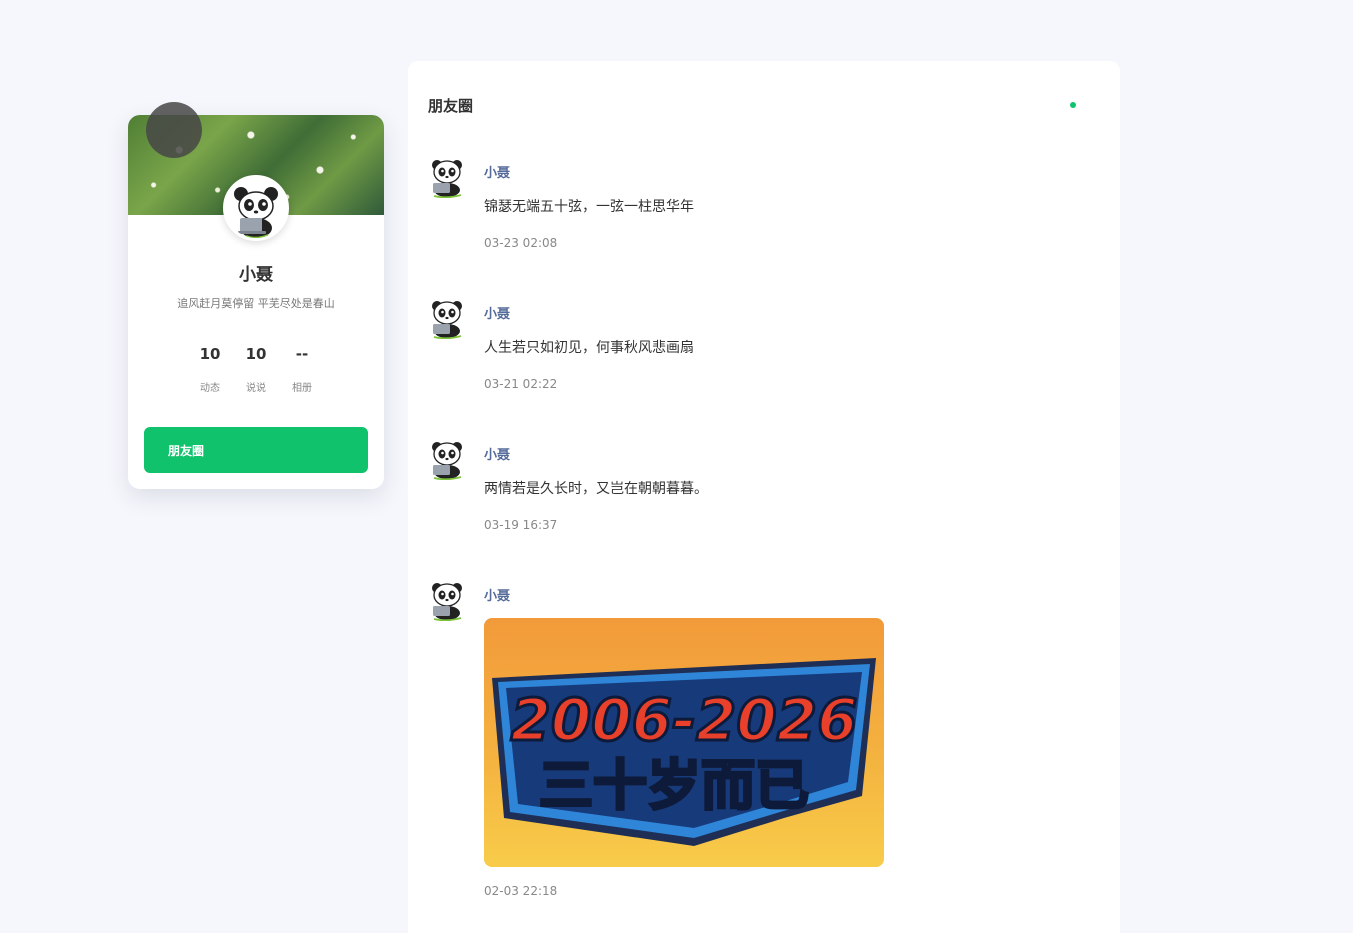  I want to click on post-text: 两情若是久长时，又岂在朝朝暮暮。, so click(596, 489).